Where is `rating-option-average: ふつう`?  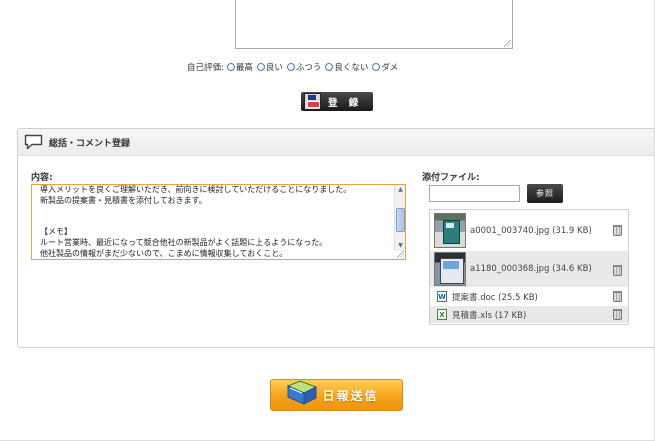 rating-option-average: ふつう is located at coordinates (303, 67).